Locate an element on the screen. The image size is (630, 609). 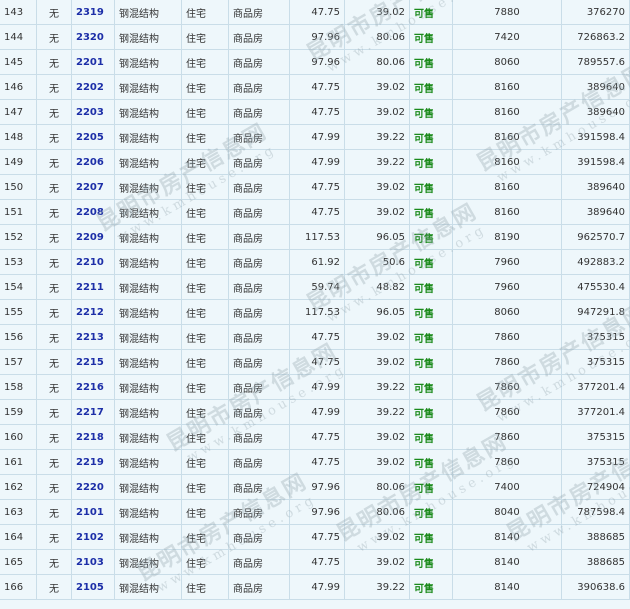
room-number-link: 2201 is located at coordinates (90, 62).